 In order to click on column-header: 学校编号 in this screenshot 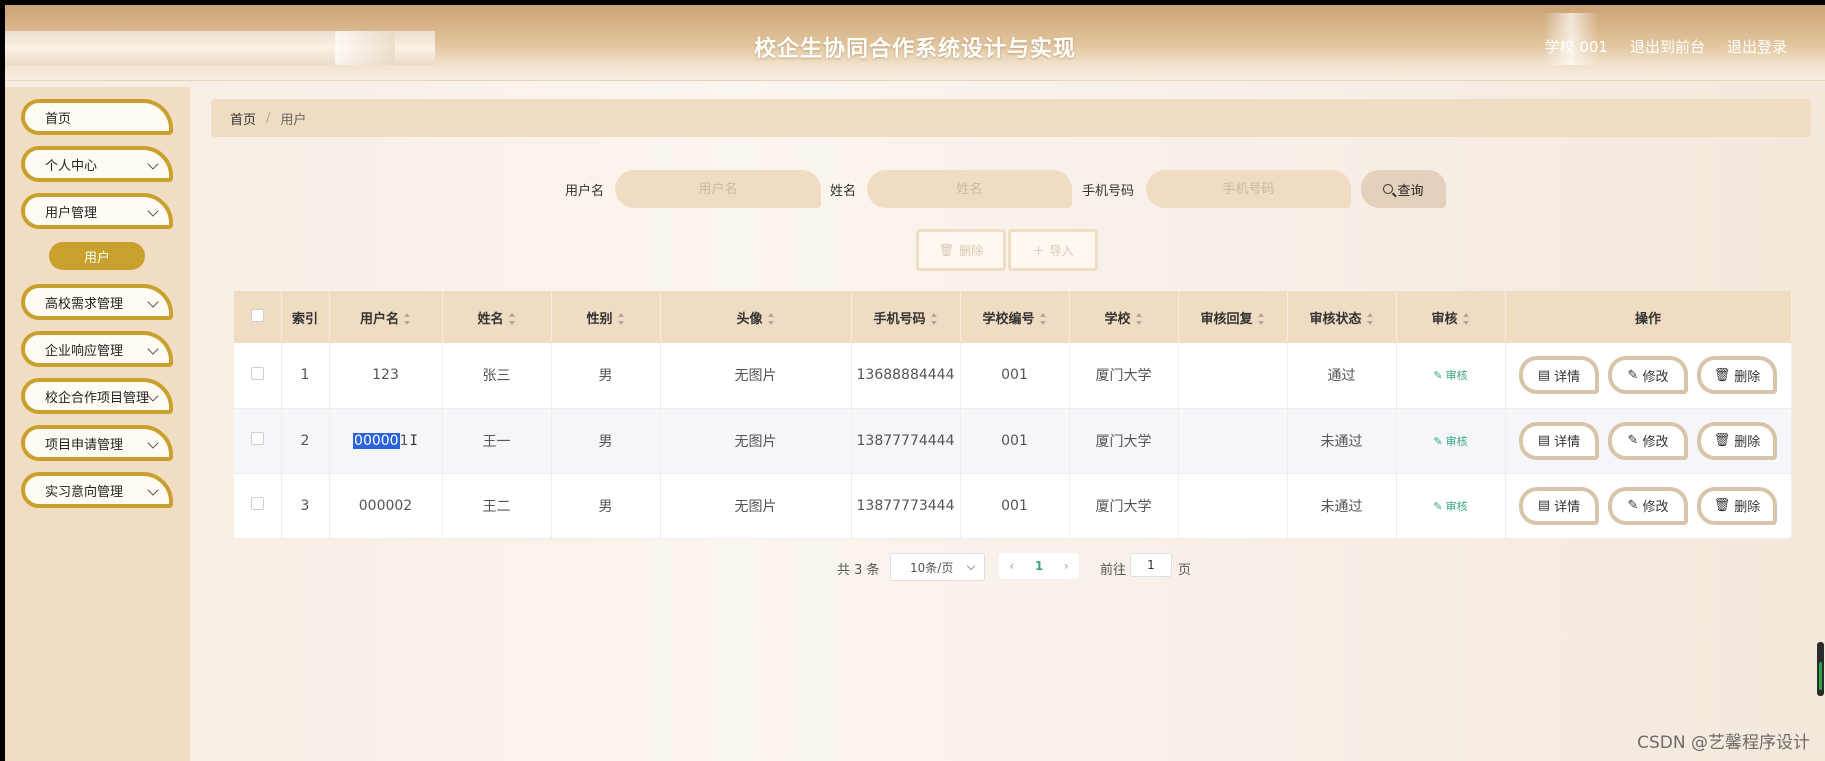, I will do `click(1015, 317)`.